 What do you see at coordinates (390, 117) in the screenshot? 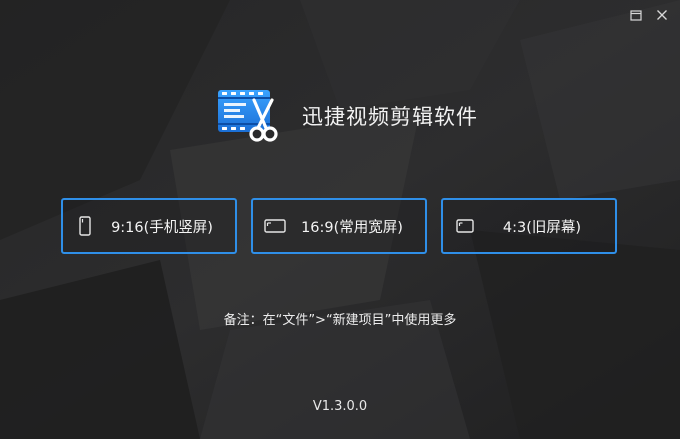
I see `app-title: 迅捷视频剪辑软件` at bounding box center [390, 117].